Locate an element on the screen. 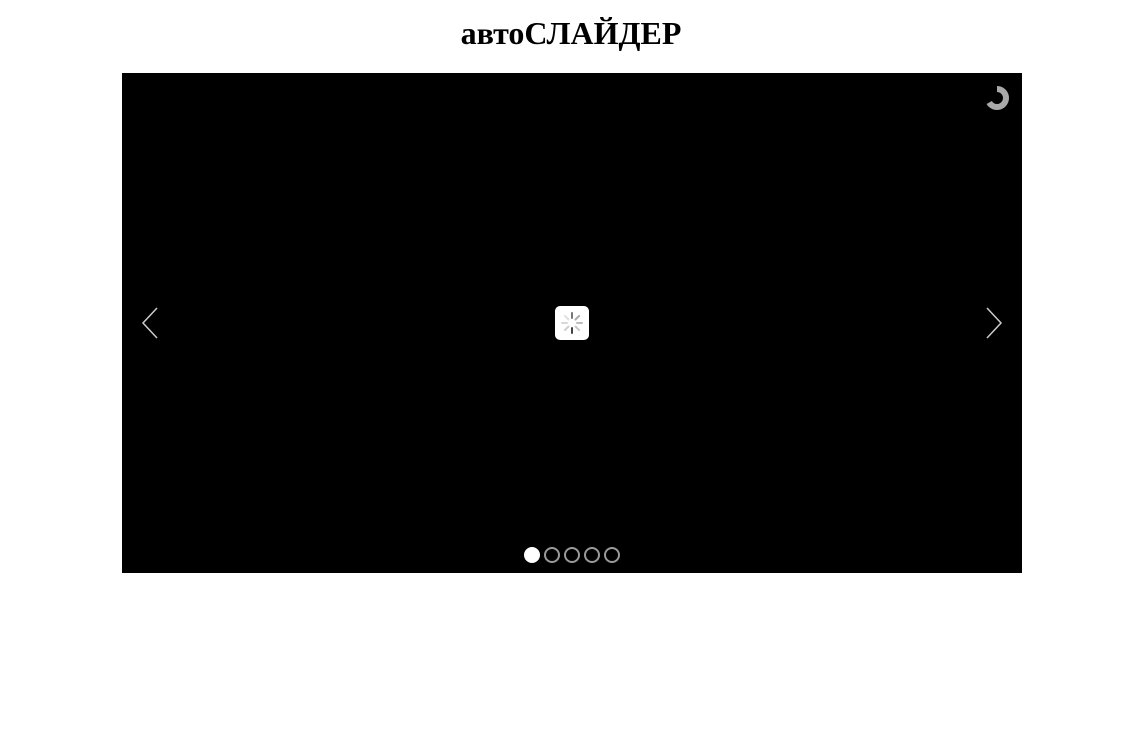 The image size is (1142, 732). page-title: автоСЛАЙДЕР is located at coordinates (571, 33).